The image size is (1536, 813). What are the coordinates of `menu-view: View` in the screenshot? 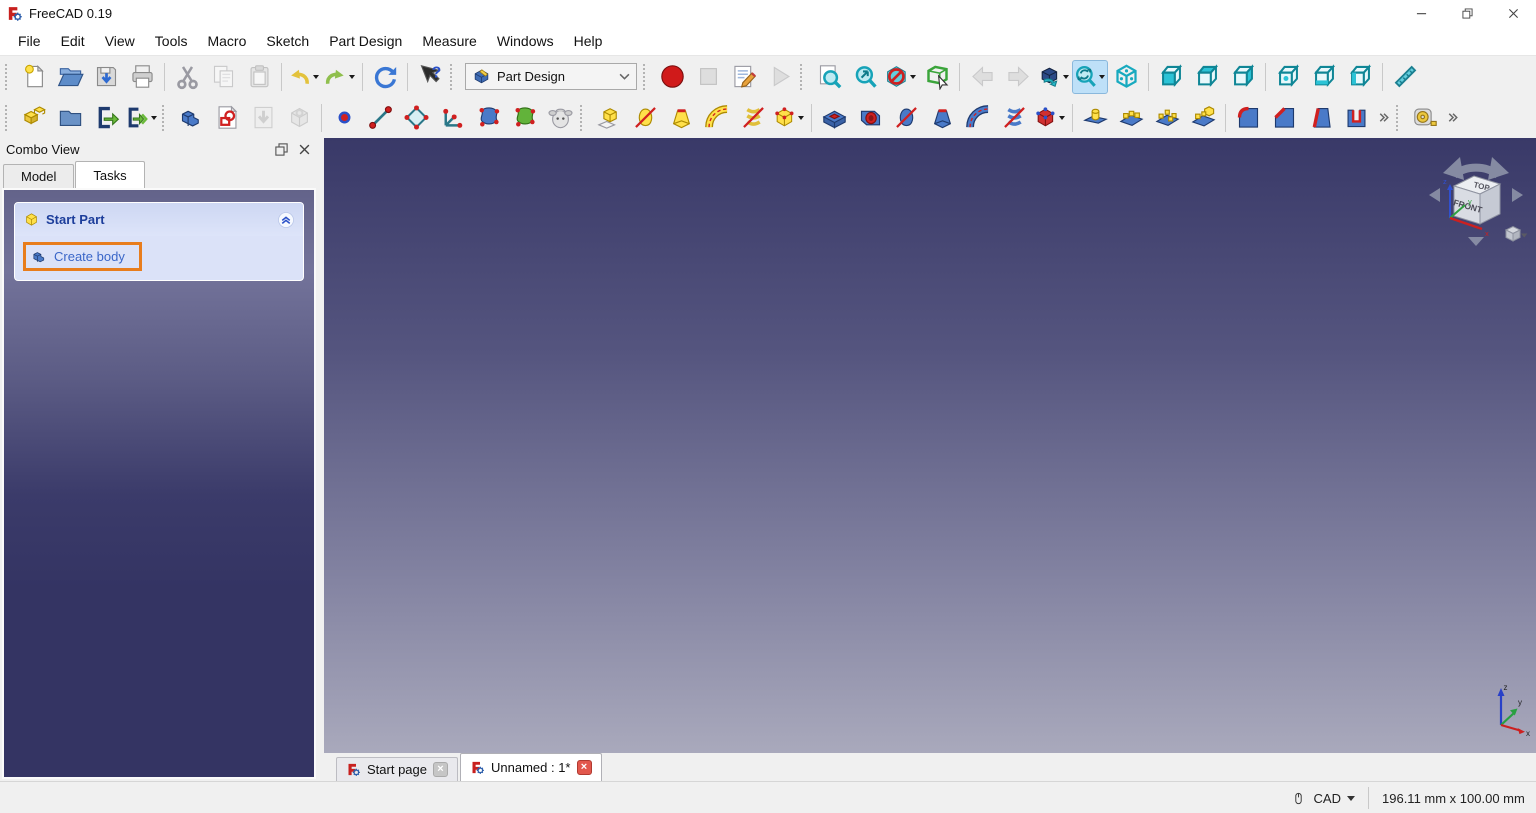 It's located at (120, 41).